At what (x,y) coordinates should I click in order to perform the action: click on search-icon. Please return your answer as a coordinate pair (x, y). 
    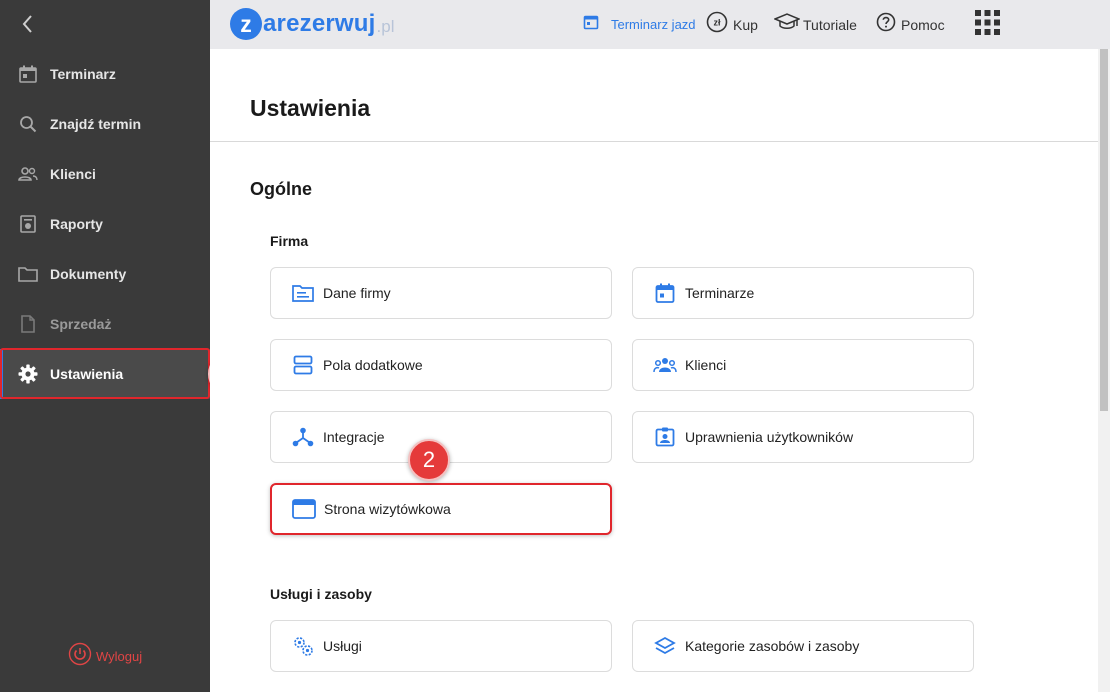
    Looking at the image, I should click on (28, 124).